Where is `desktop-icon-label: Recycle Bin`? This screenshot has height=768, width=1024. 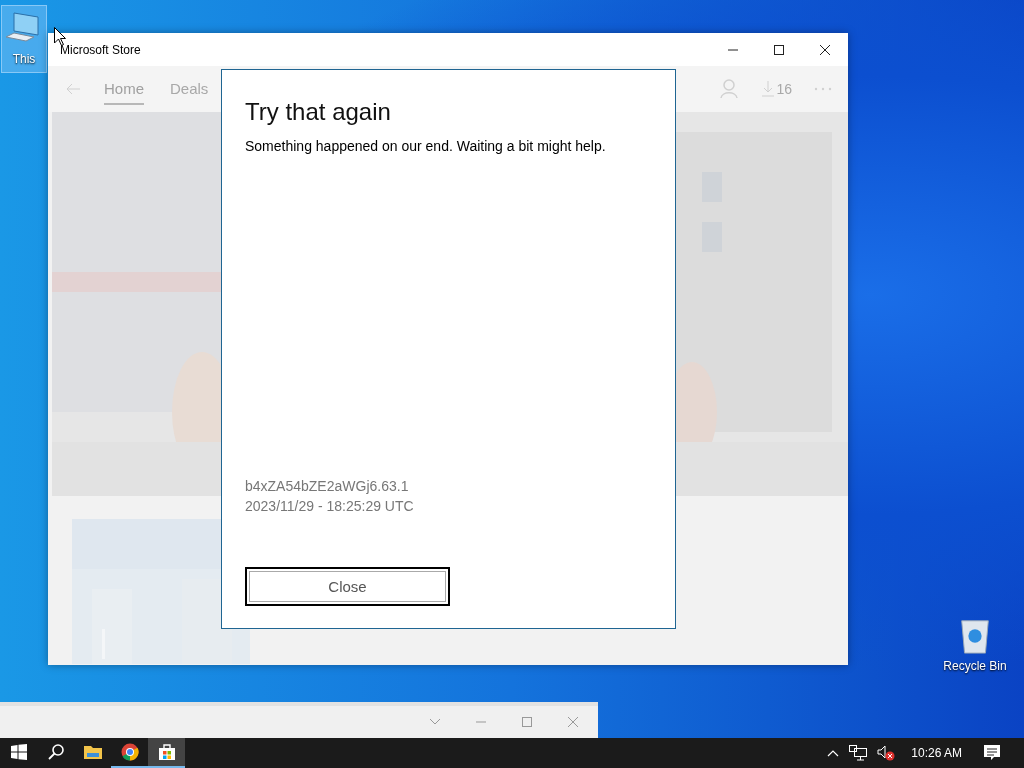 desktop-icon-label: Recycle Bin is located at coordinates (975, 666).